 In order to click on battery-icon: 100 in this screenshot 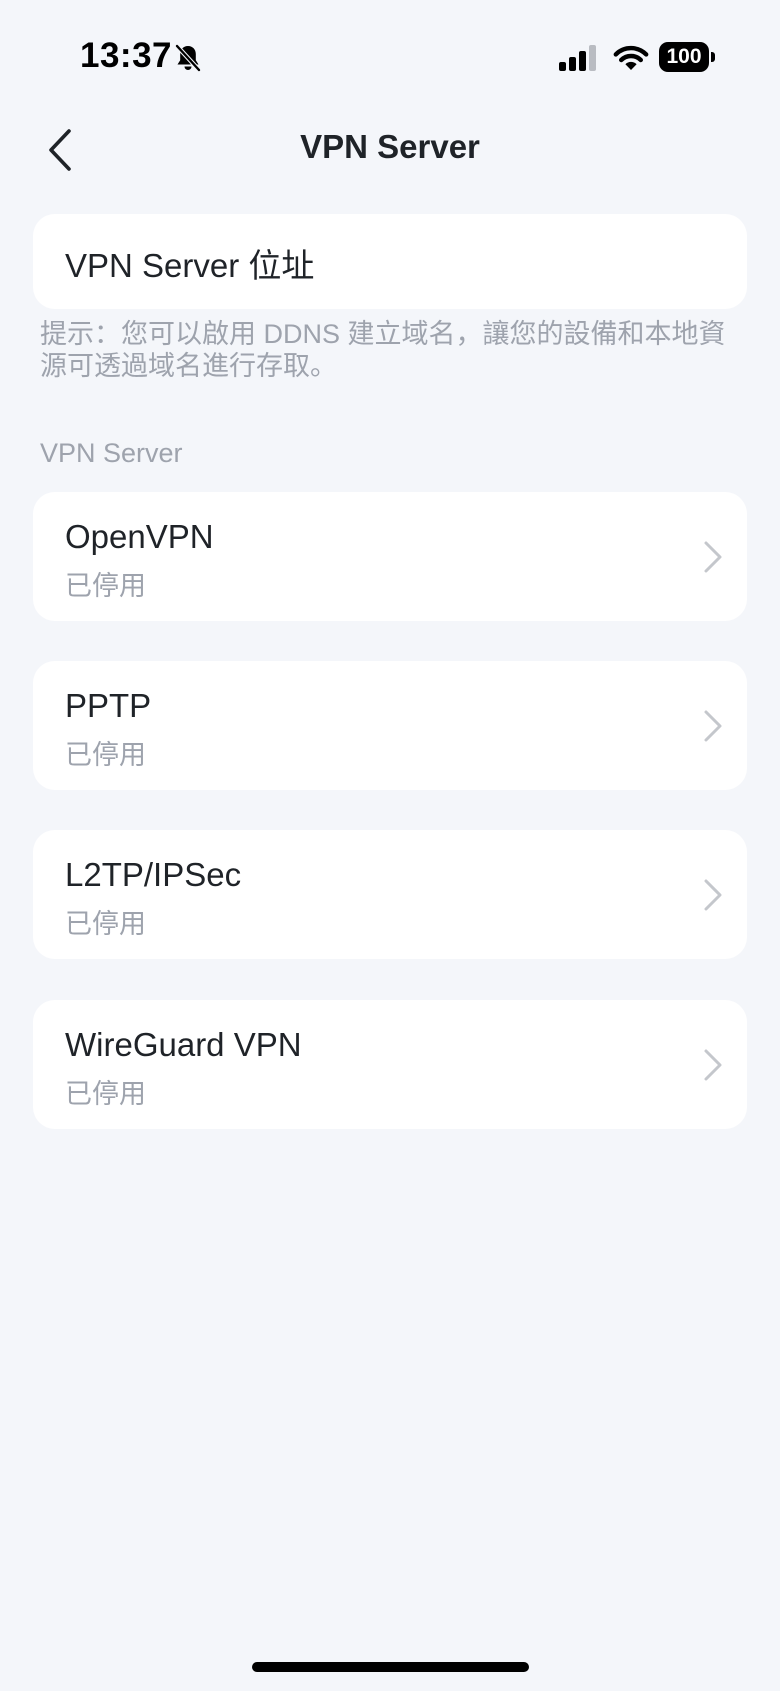, I will do `click(688, 57)`.